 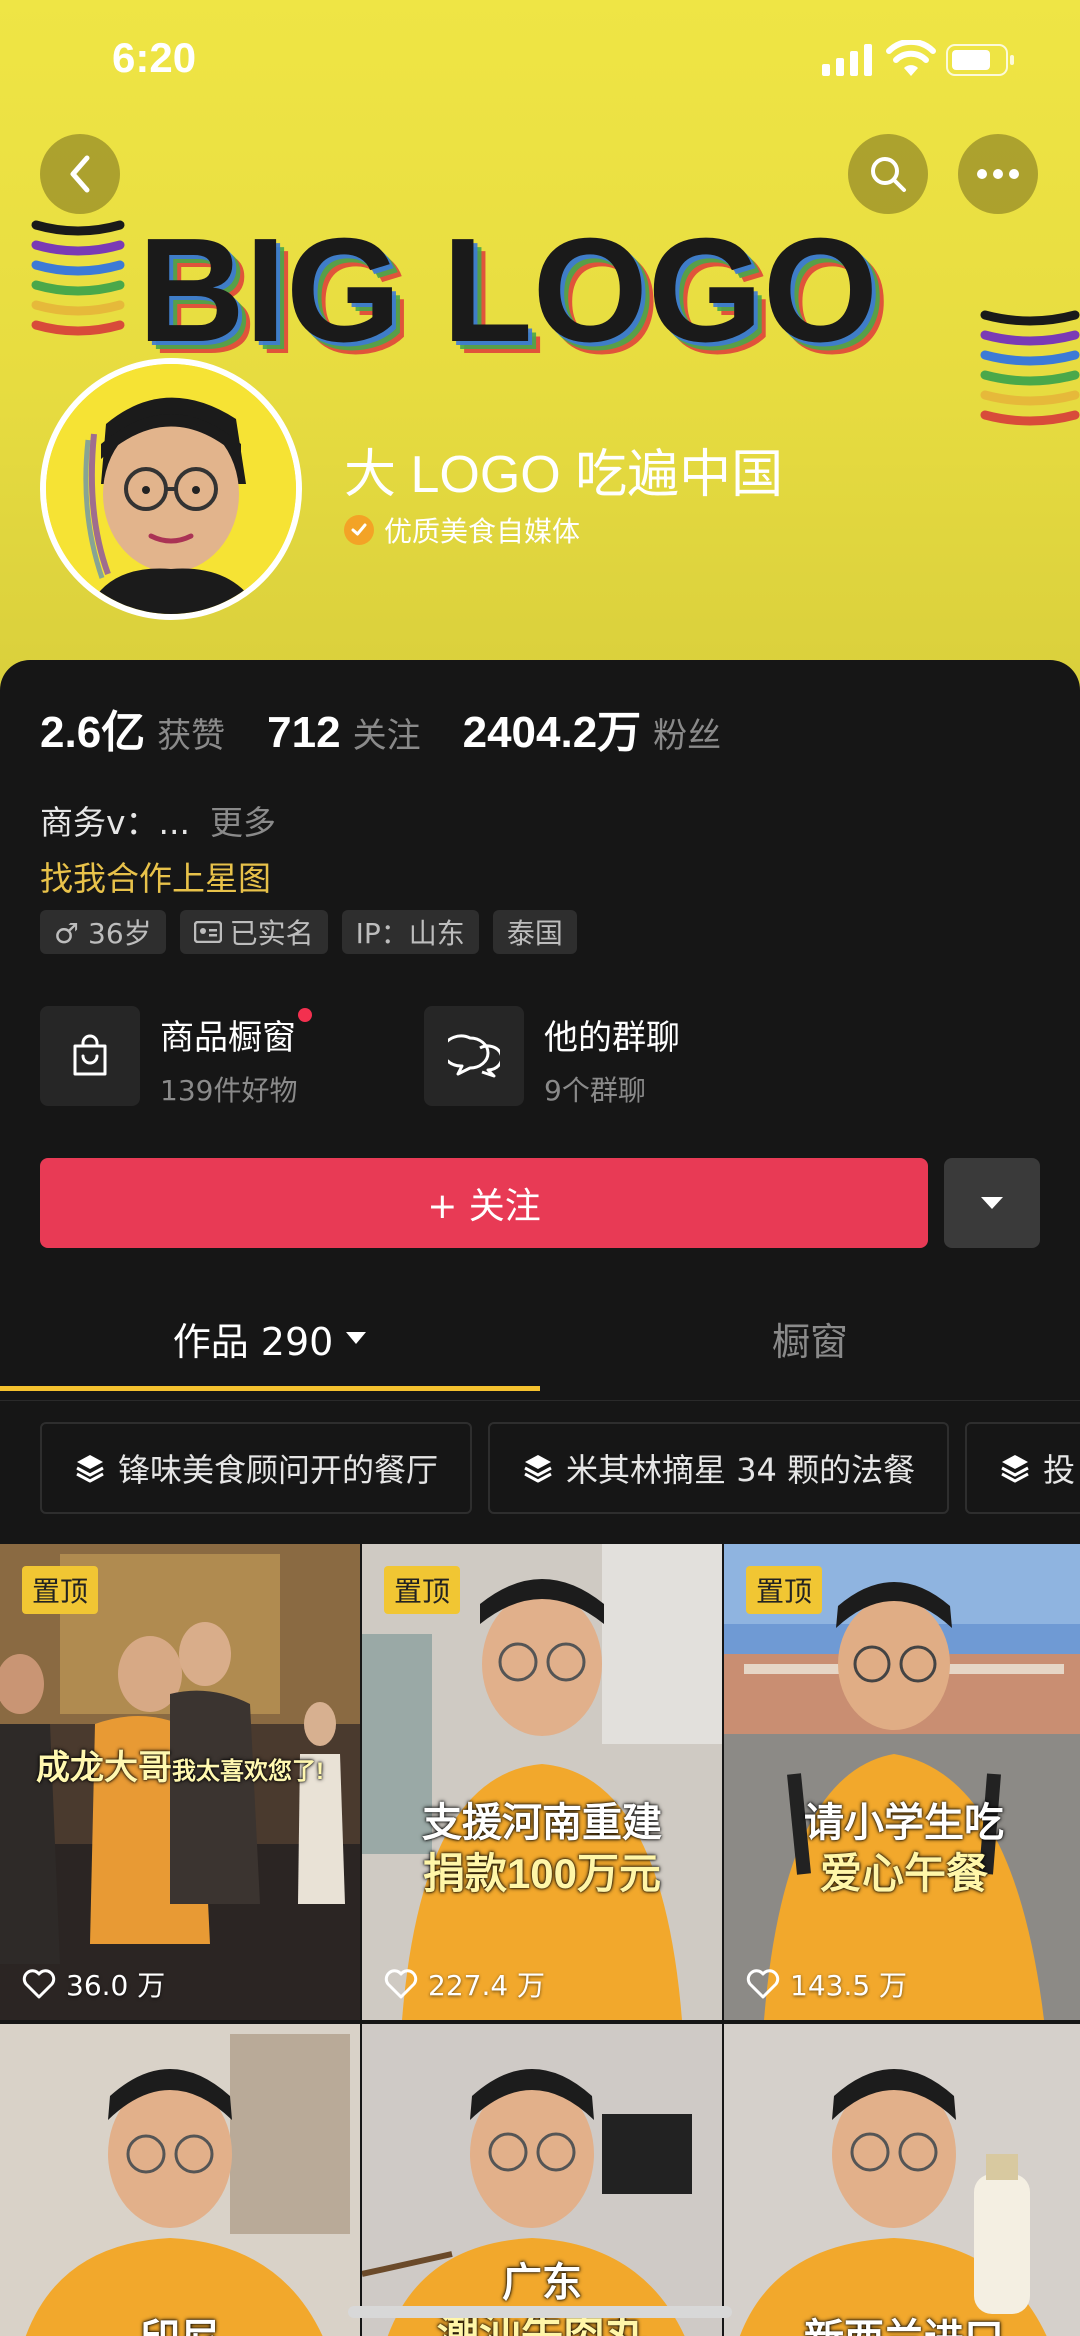 What do you see at coordinates (93, 732) in the screenshot?
I see `stat-likes-value: 2.6亿` at bounding box center [93, 732].